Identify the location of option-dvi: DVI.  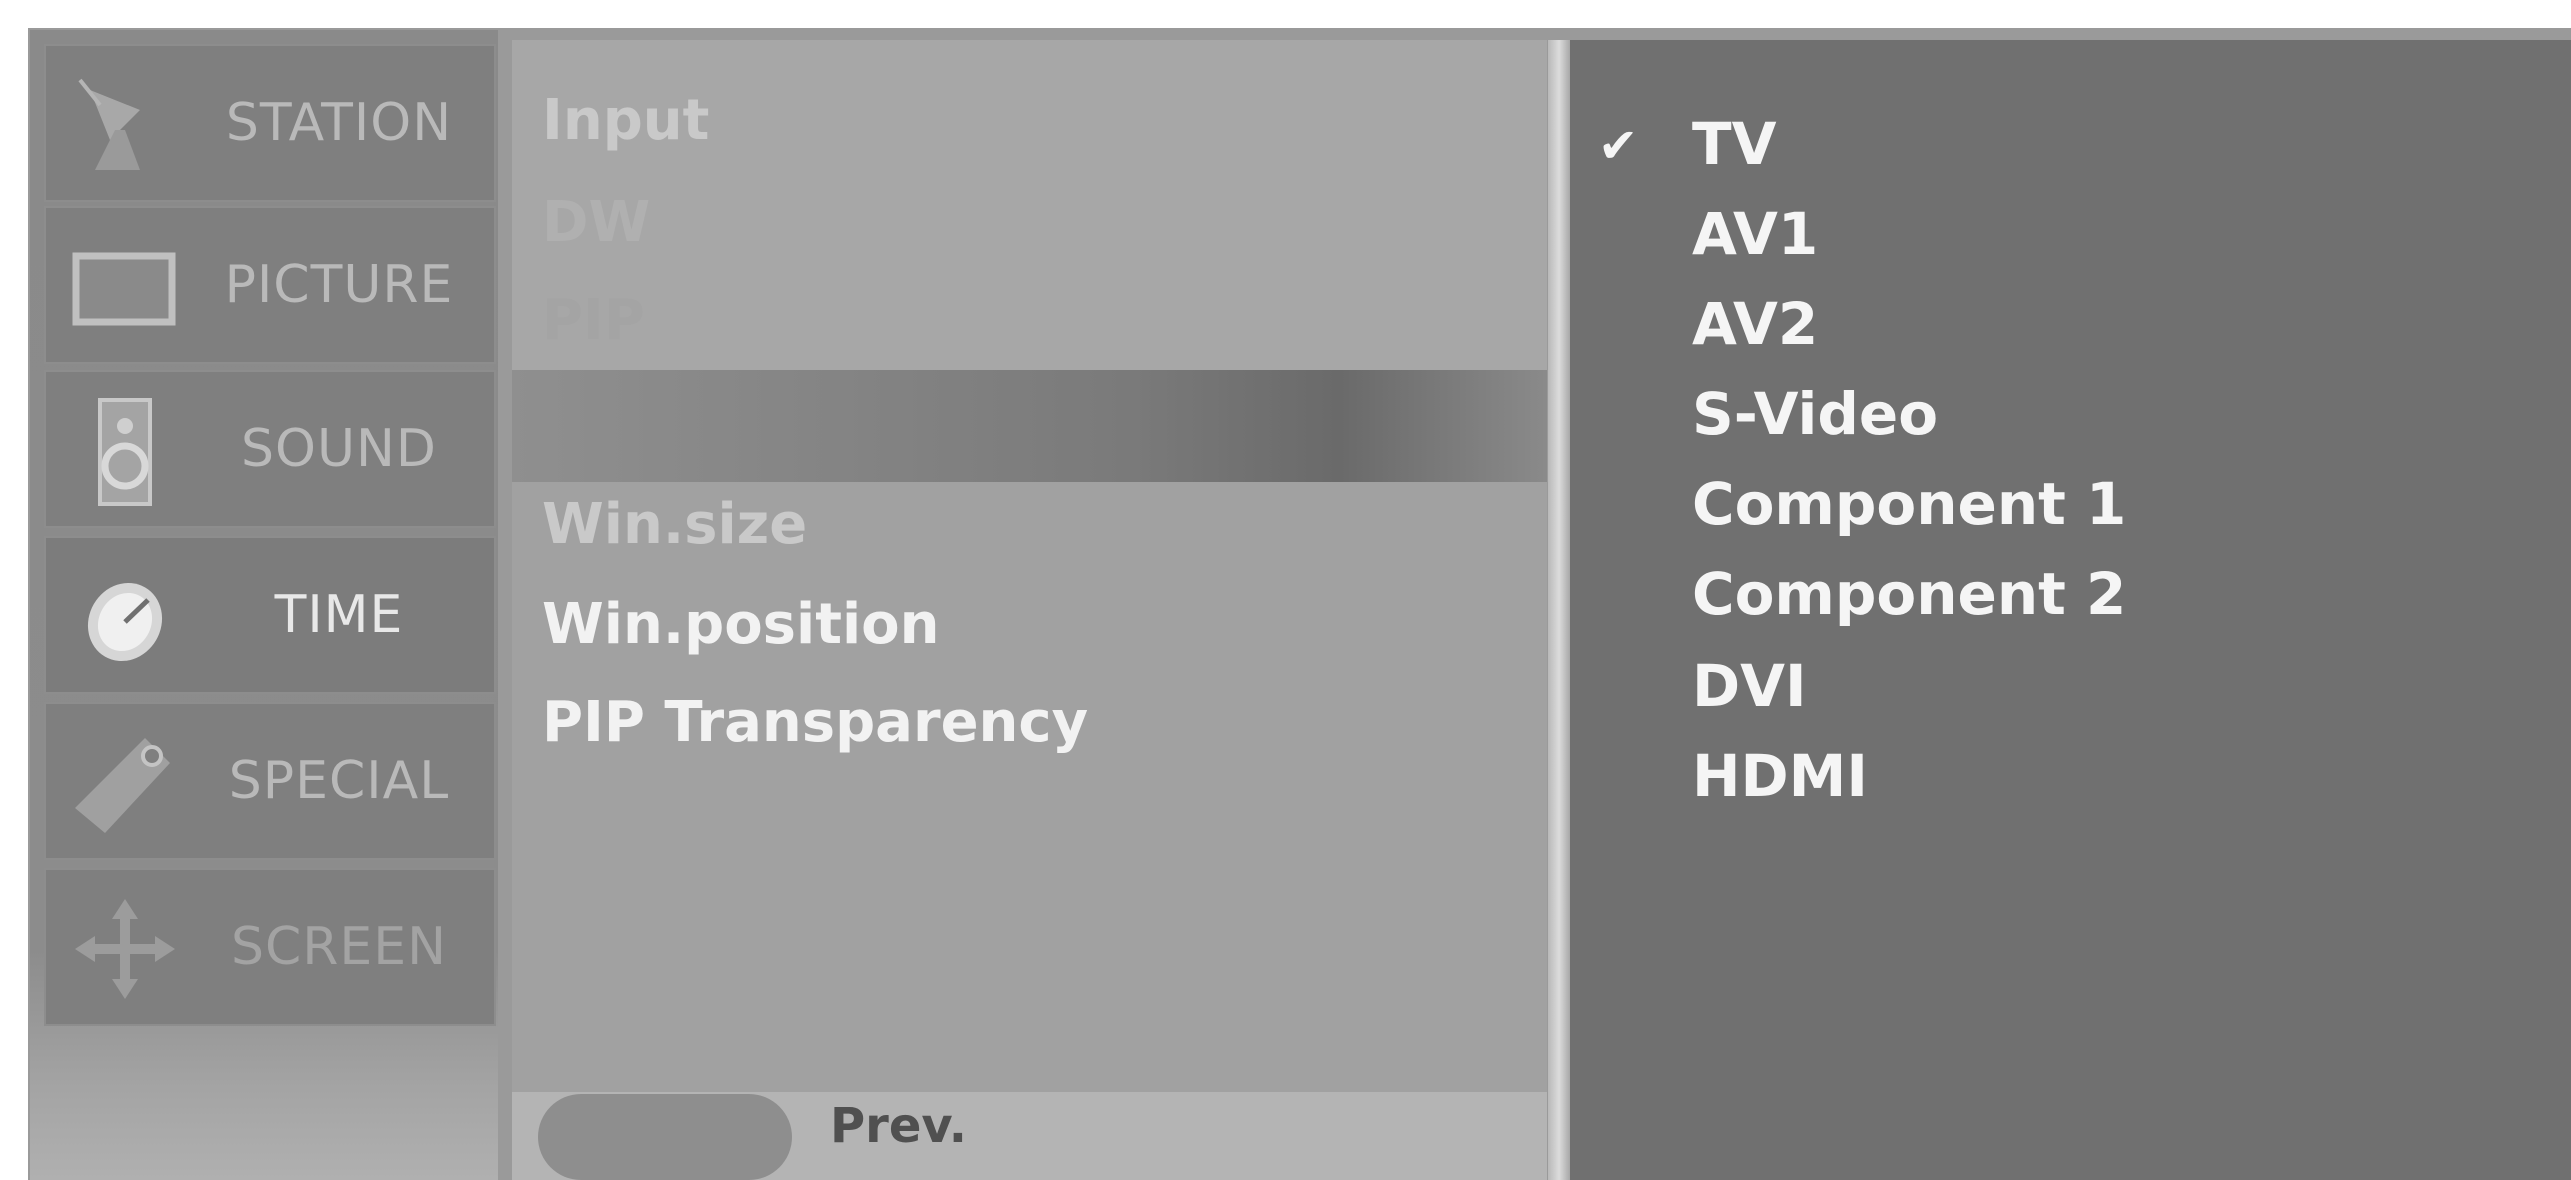
(1749, 686).